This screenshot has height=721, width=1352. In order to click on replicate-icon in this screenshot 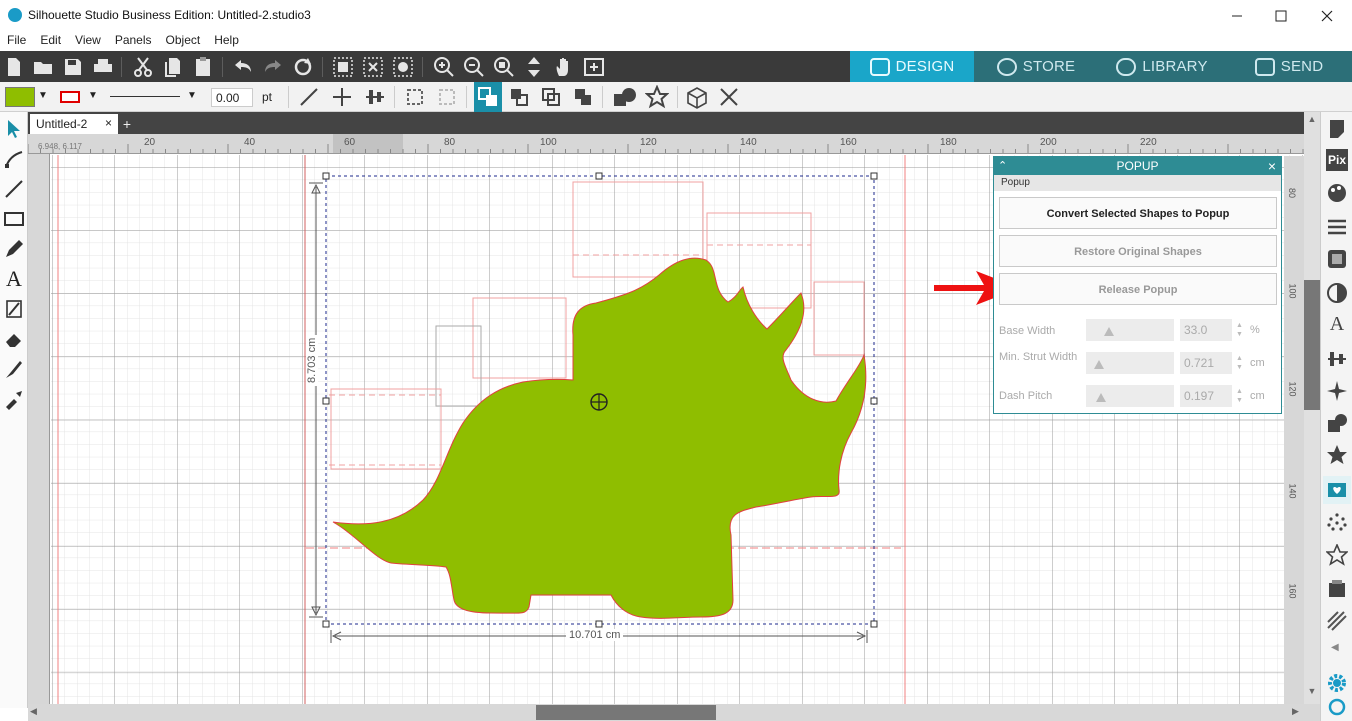, I will do `click(1337, 391)`.